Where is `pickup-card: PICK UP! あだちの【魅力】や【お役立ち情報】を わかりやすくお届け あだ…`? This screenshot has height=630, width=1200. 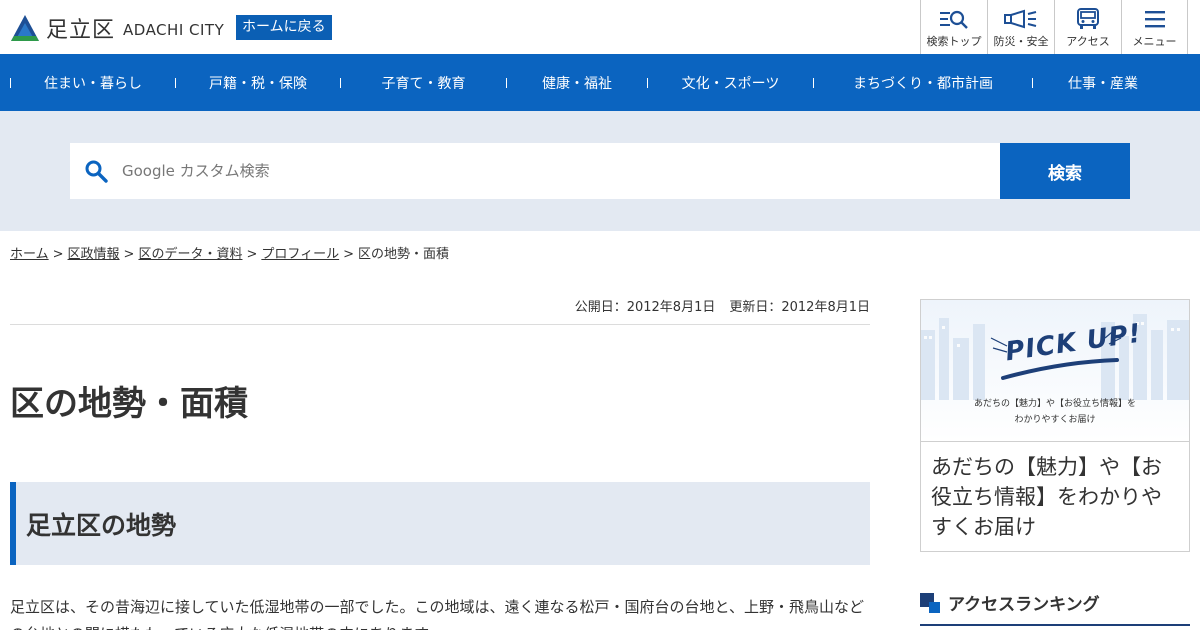 pickup-card: PICK UP! あだちの【魅力】や【お役立ち情報】を わかりやすくお届け あだ… is located at coordinates (1055, 425).